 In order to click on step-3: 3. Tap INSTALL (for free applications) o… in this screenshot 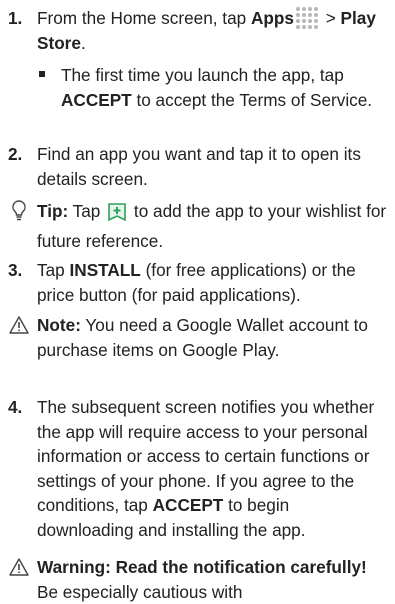, I will do `click(197, 282)`.